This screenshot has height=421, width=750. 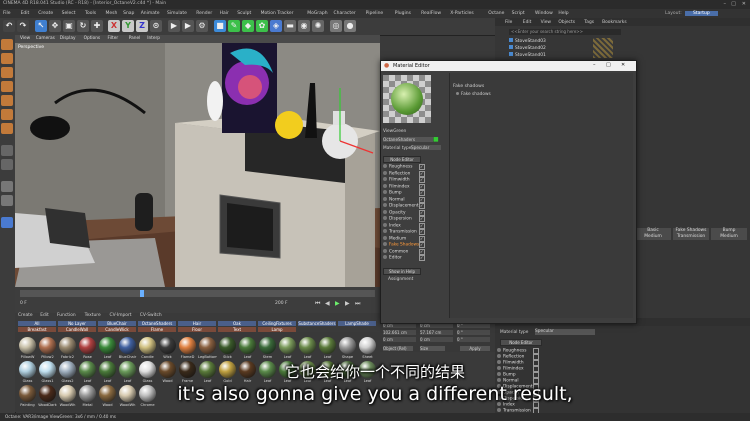 I want to click on deformer-icon: ◈, so click(x=276, y=26).